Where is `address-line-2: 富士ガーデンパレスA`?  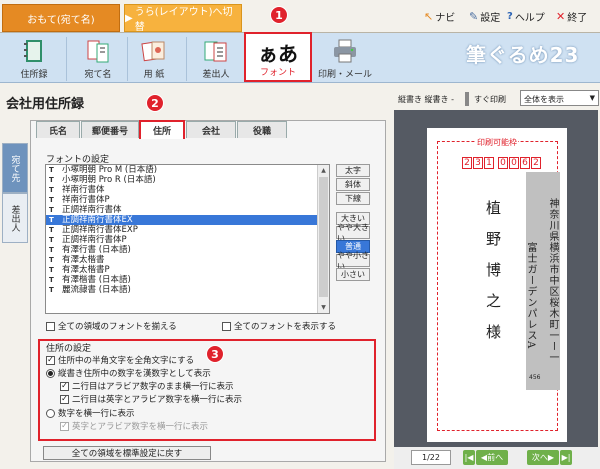
address-line-2: 富士ガーデンパレスA is located at coordinates (531, 281).